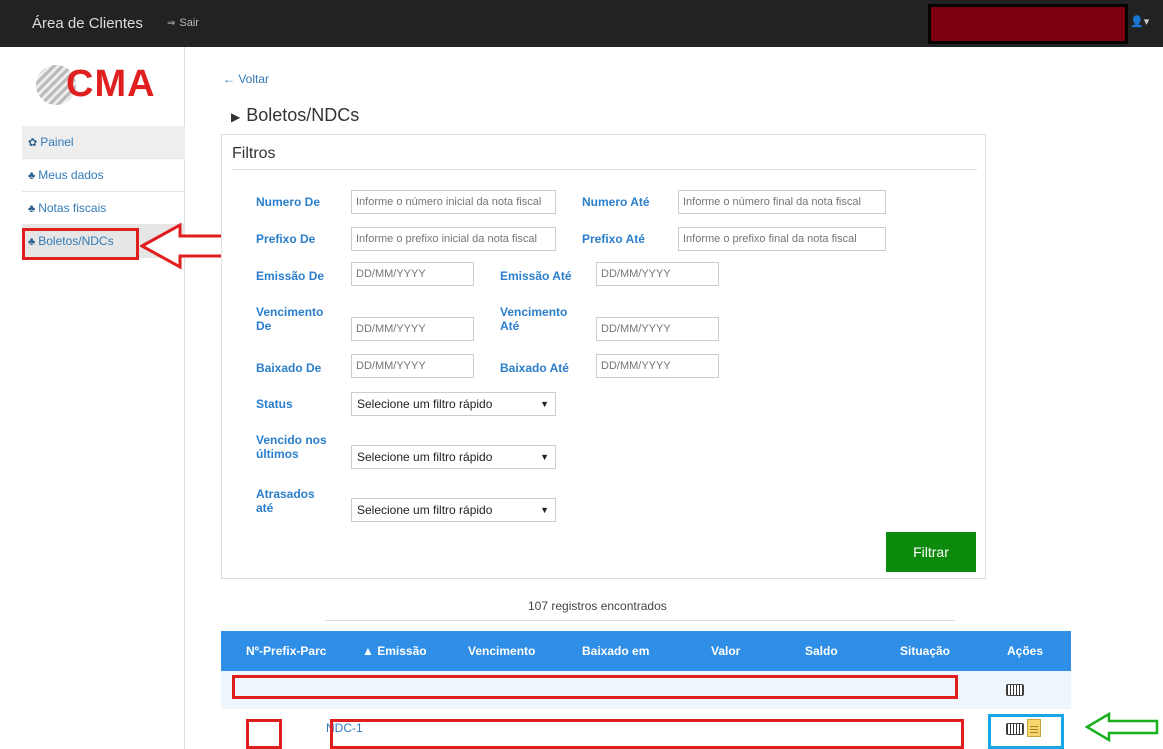  I want to click on cma-logo: CMA, so click(101, 85).